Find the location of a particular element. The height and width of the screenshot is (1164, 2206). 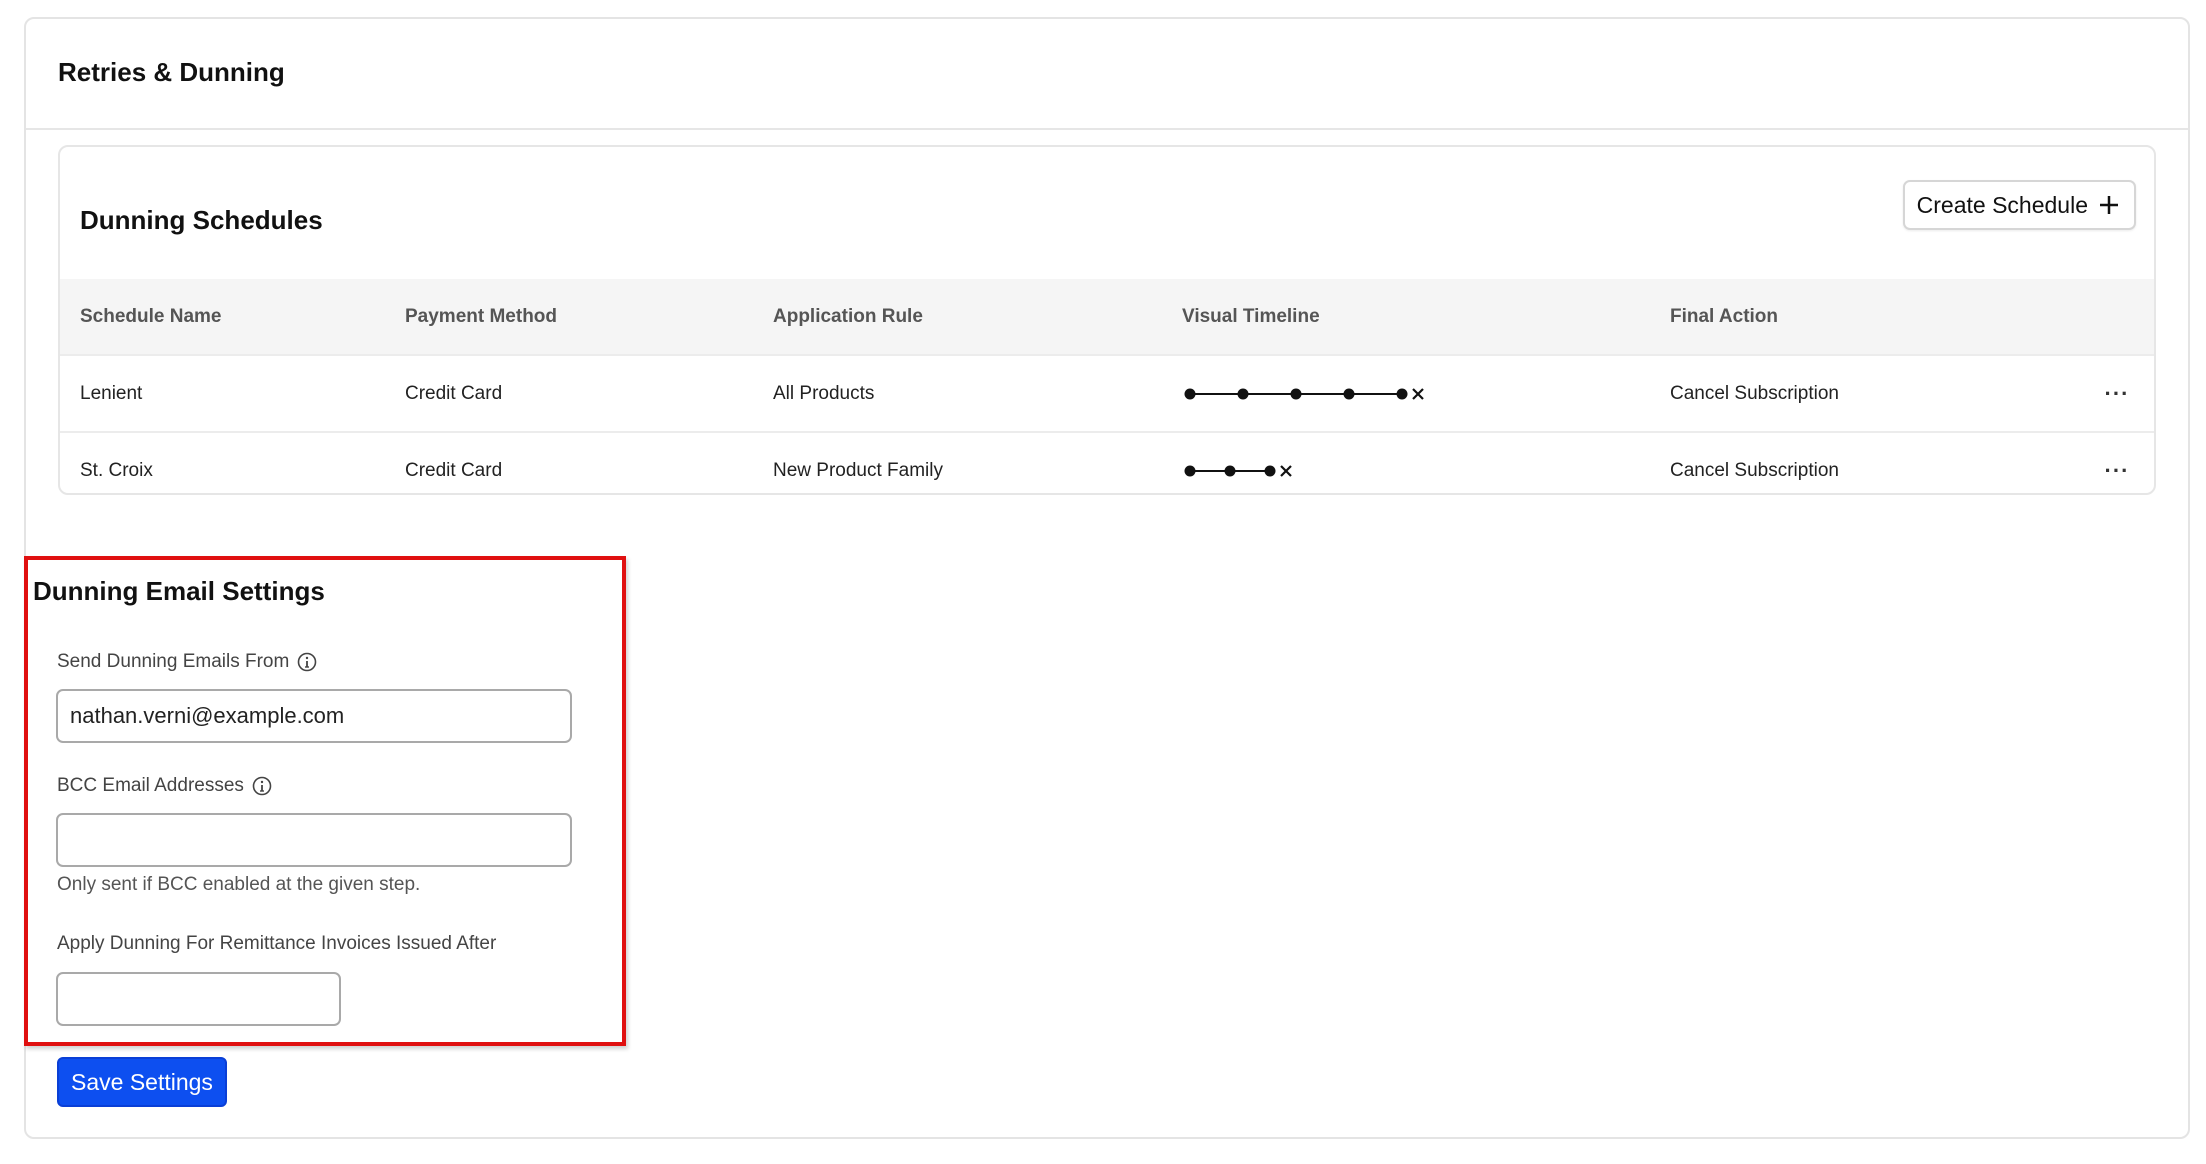

save-settings-button: Save Settings is located at coordinates (142, 1082).